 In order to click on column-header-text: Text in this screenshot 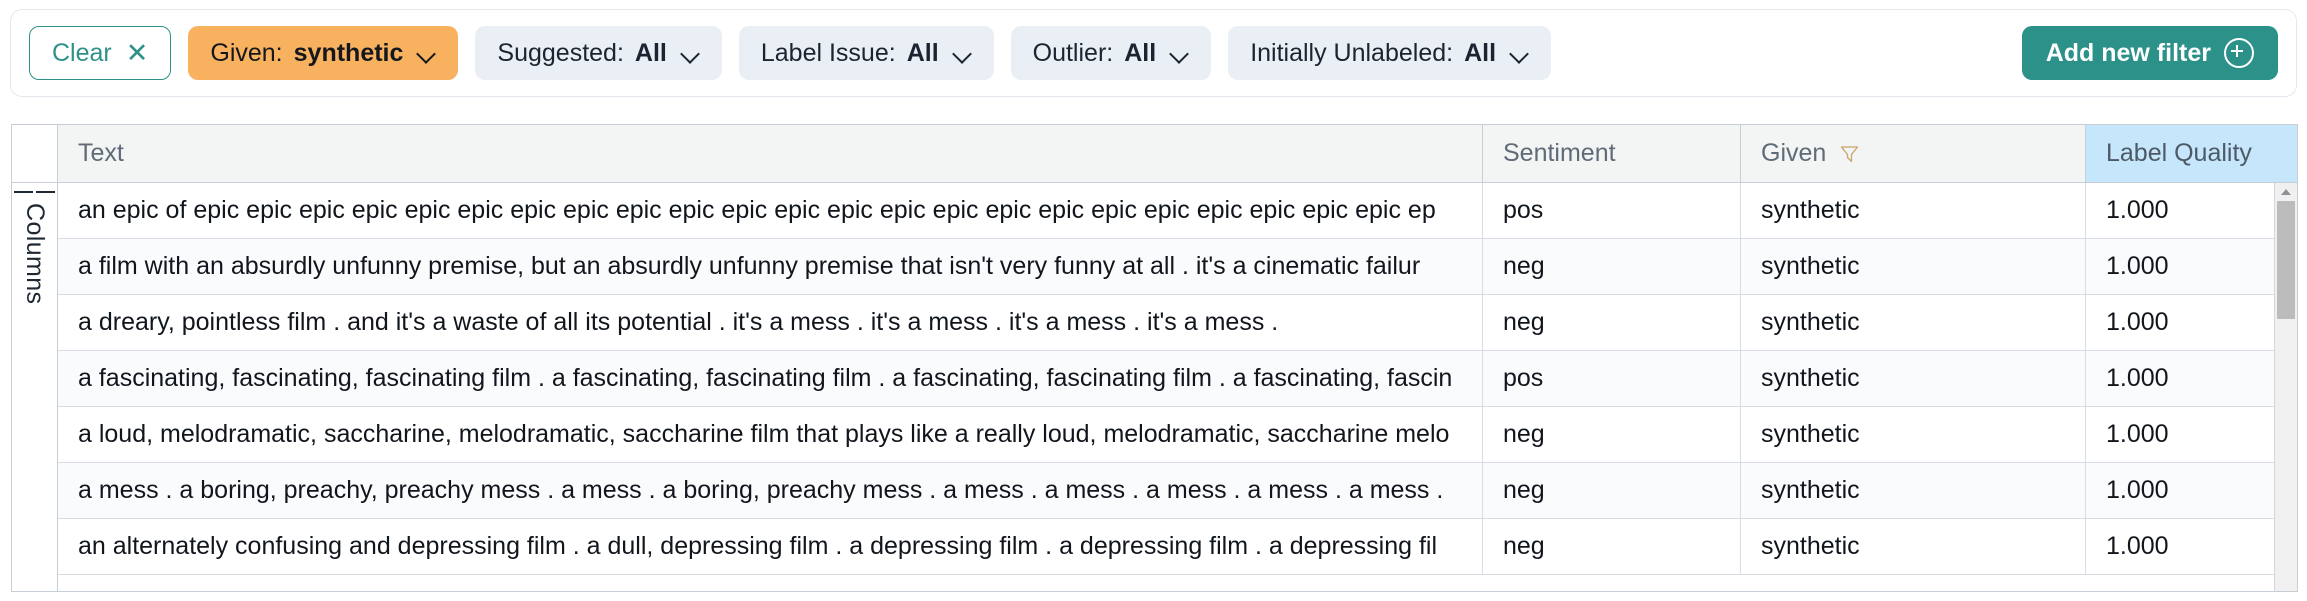, I will do `click(770, 153)`.